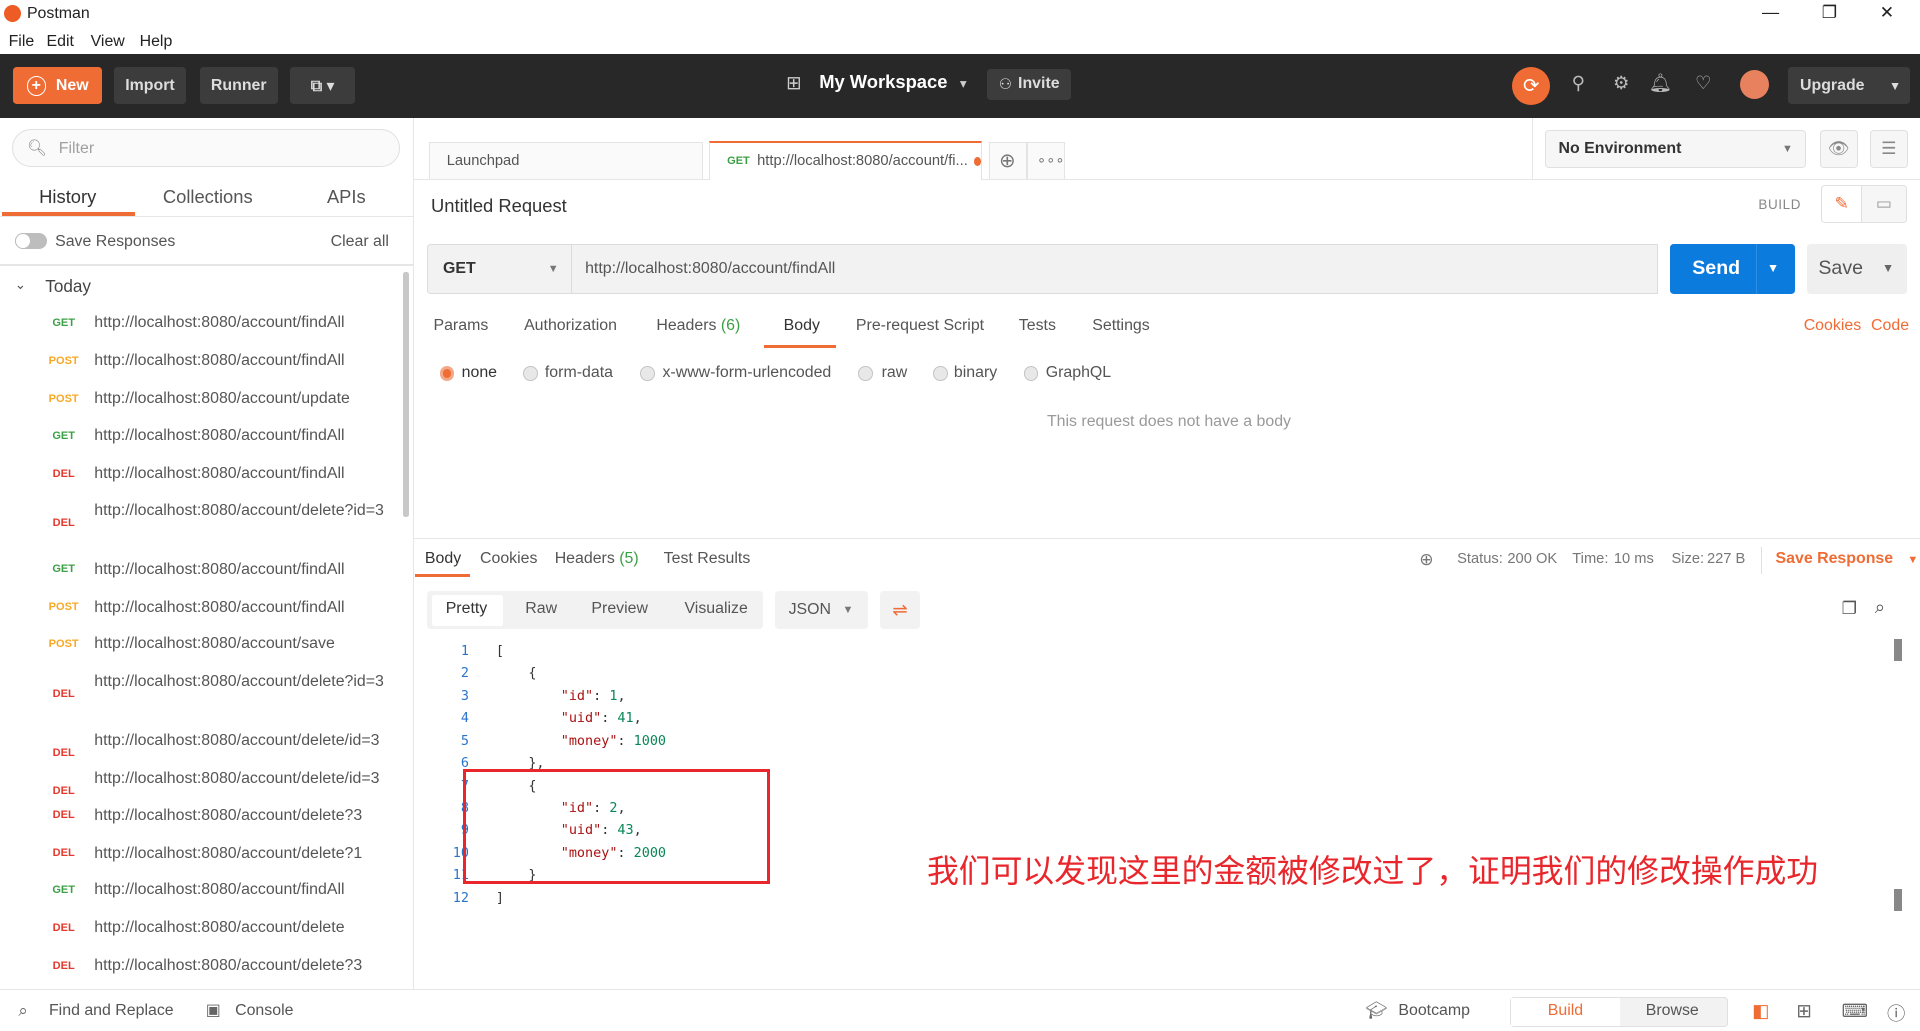 Image resolution: width=1920 pixels, height=1031 pixels. What do you see at coordinates (447, 373) in the screenshot?
I see `radio-none` at bounding box center [447, 373].